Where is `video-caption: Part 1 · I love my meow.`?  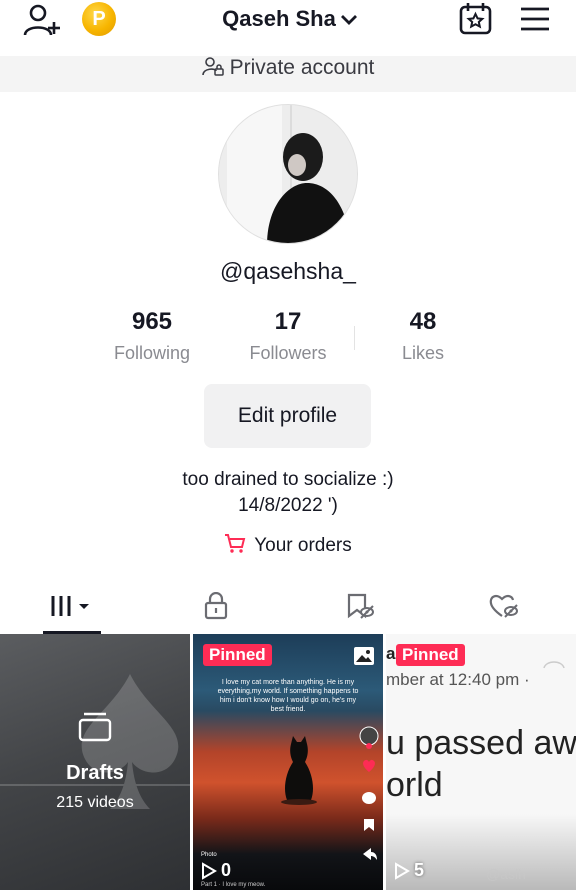 video-caption: Part 1 · I love my meow. is located at coordinates (233, 885).